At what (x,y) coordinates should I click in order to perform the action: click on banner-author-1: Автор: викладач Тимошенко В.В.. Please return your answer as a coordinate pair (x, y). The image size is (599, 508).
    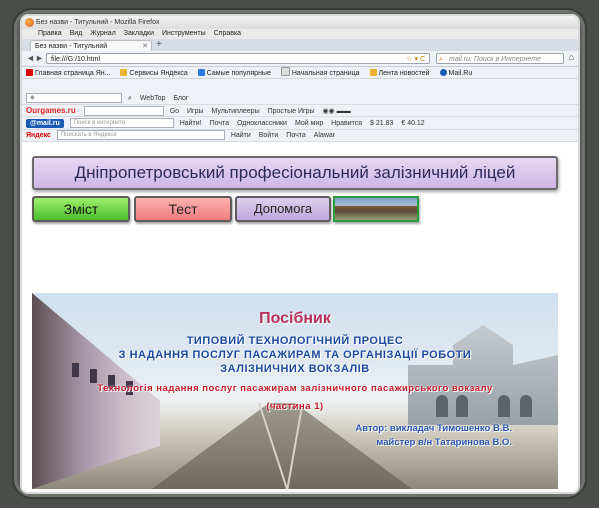
    Looking at the image, I should click on (433, 428).